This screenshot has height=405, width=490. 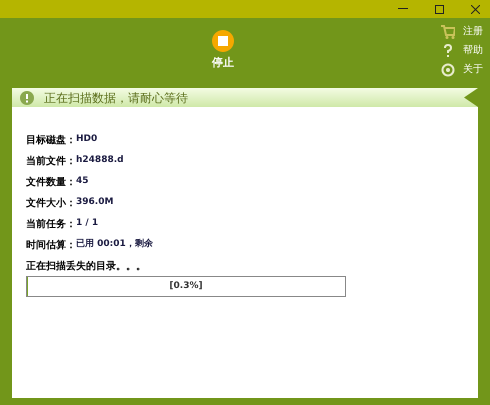 What do you see at coordinates (87, 223) in the screenshot?
I see `field-value: 1 / 1` at bounding box center [87, 223].